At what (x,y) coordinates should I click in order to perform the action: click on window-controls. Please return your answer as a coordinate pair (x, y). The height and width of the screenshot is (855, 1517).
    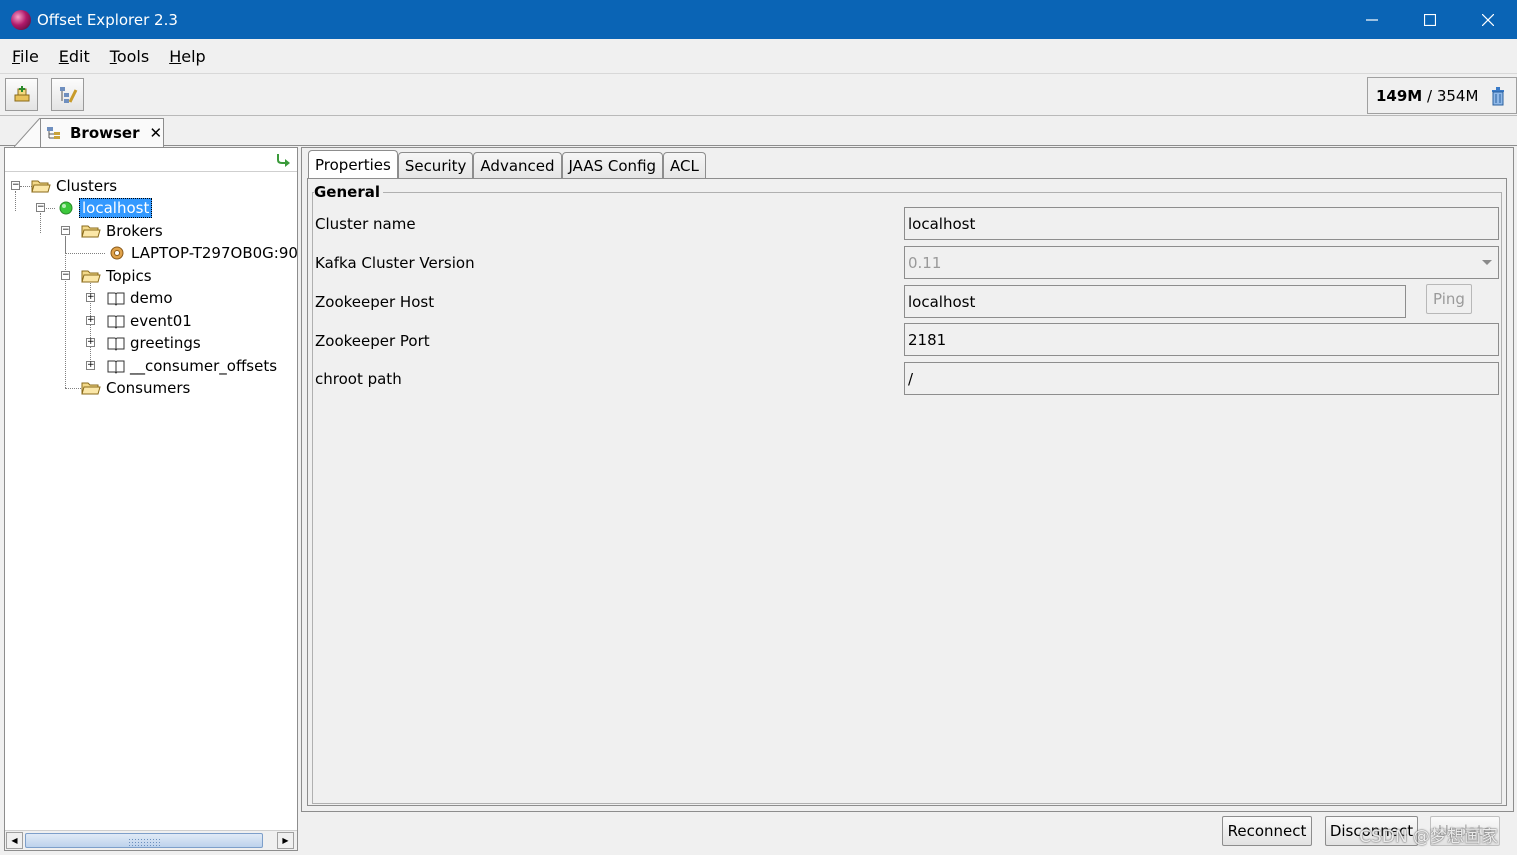
    Looking at the image, I should click on (1430, 19).